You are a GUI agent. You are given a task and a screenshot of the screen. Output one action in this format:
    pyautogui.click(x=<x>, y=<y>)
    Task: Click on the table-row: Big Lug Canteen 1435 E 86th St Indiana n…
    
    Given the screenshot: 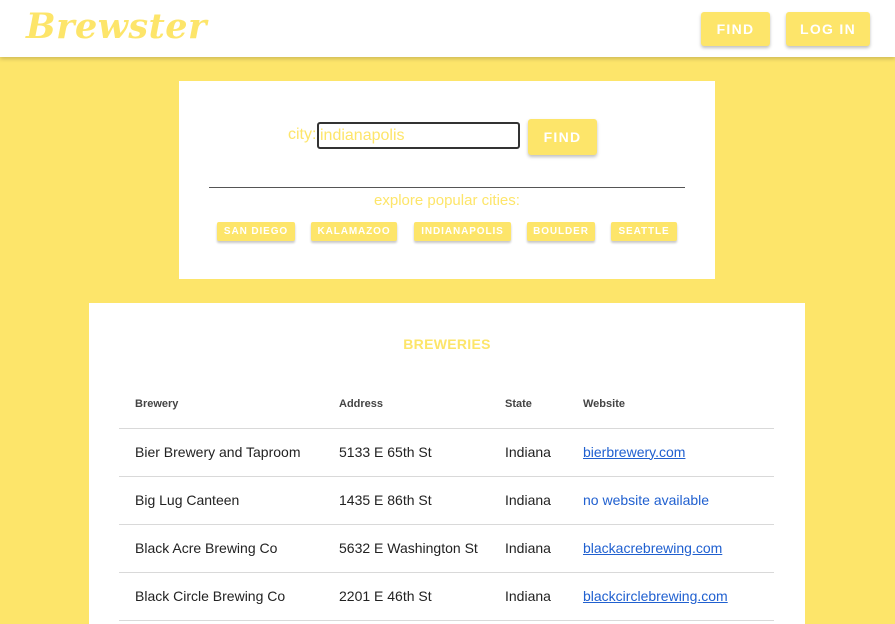 What is the action you would take?
    pyautogui.click(x=446, y=500)
    